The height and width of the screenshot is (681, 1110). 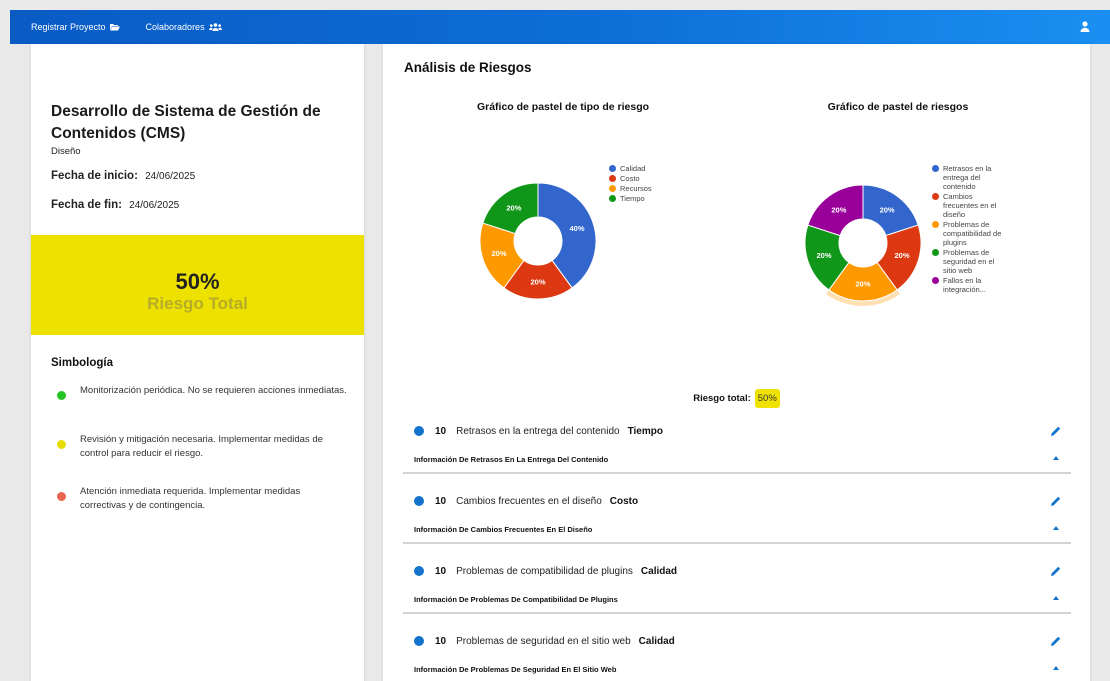 I want to click on legend-entry: Recursos, so click(x=644, y=188).